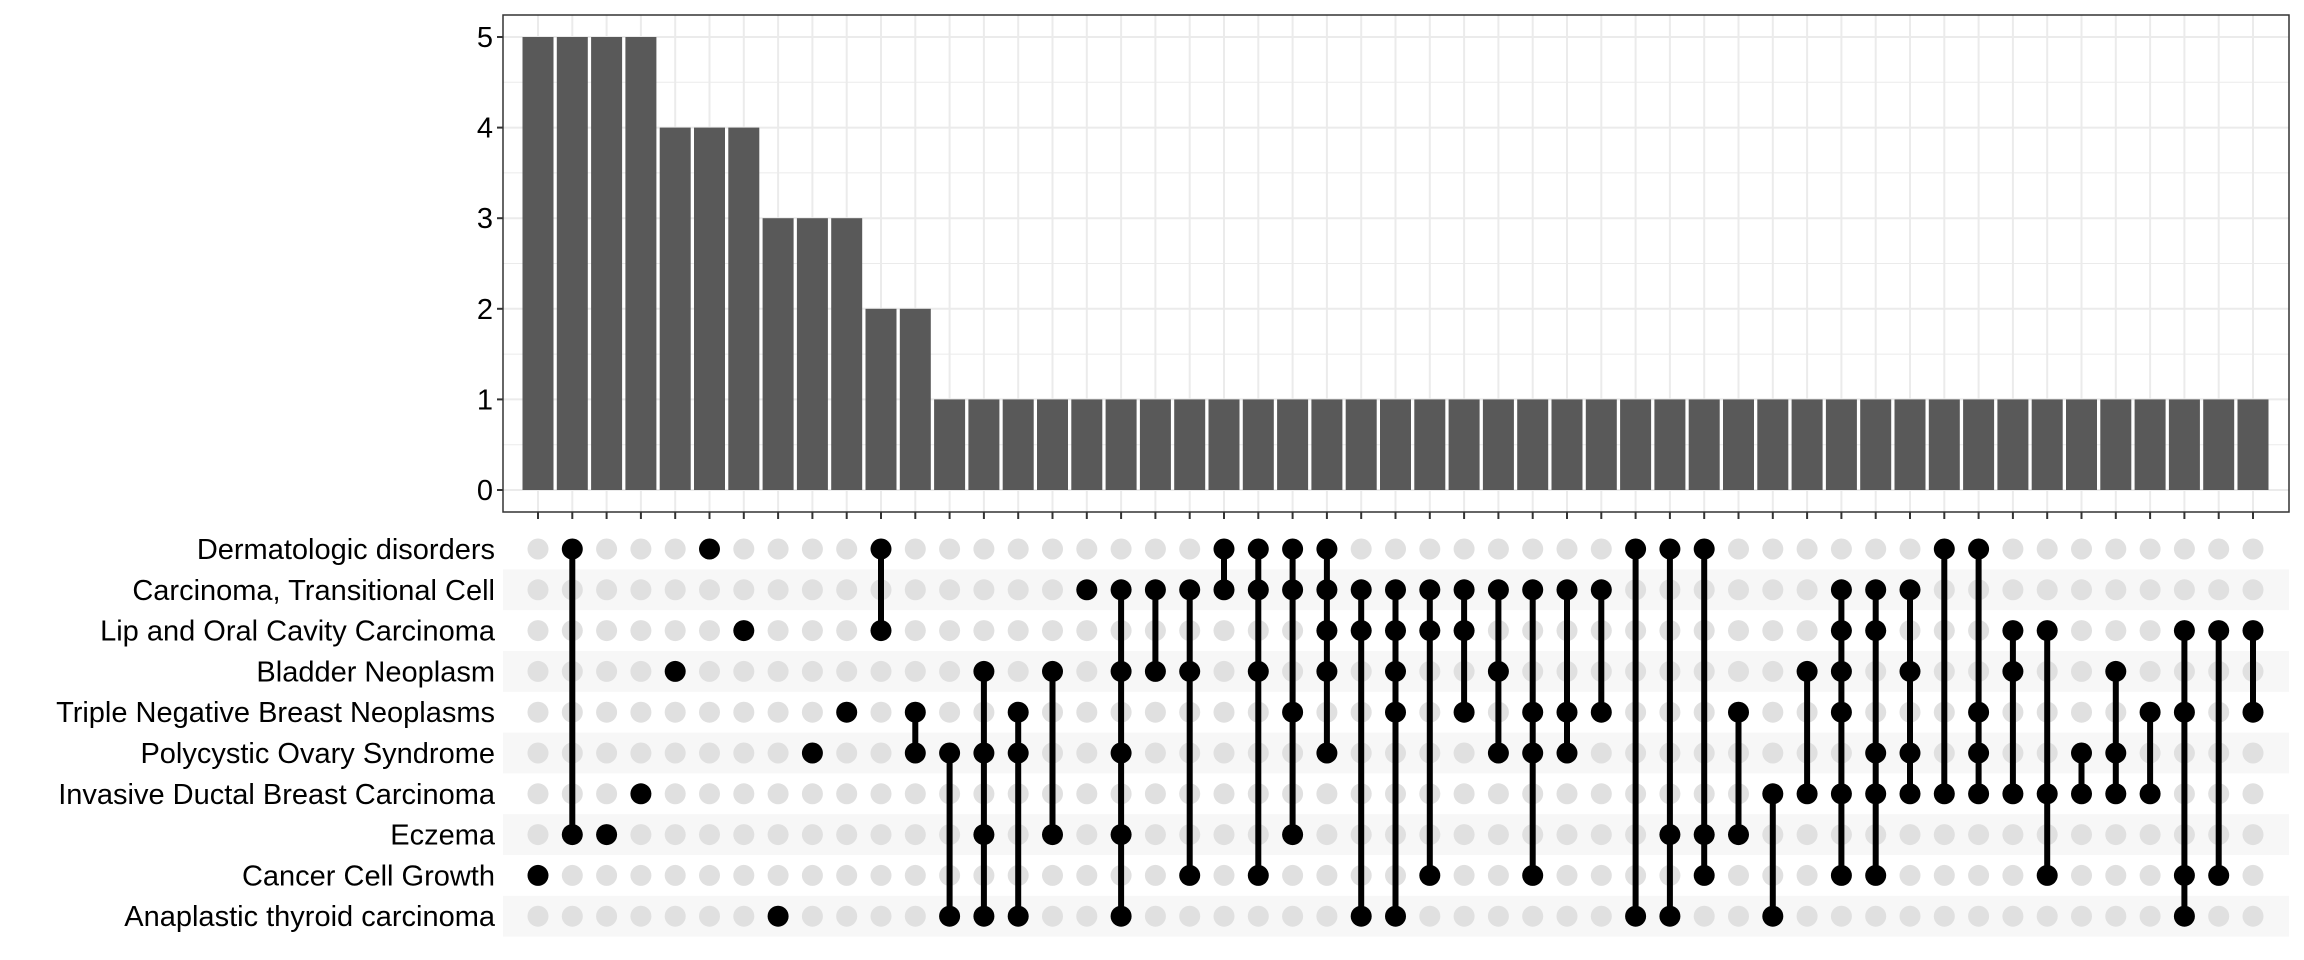  What do you see at coordinates (298, 632) in the screenshot?
I see `set-label: Lip and Oral Cavity Carcinoma` at bounding box center [298, 632].